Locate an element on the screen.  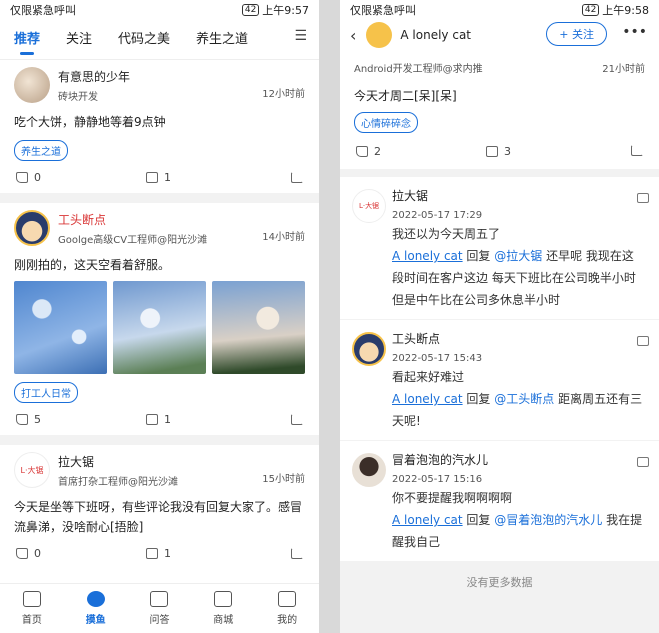
no-more-data: 没有更多数据 is located at coordinates (499, 582).